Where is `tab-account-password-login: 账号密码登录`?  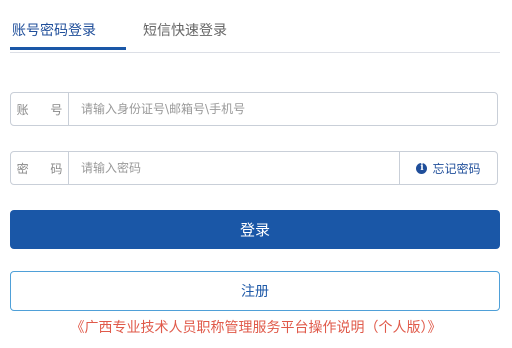 tab-account-password-login: 账号密码登录 is located at coordinates (54, 31).